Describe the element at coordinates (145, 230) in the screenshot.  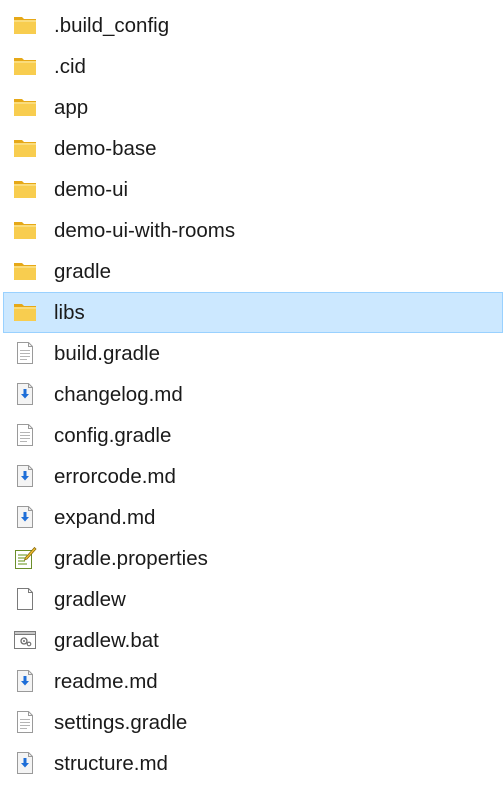
I see `item-name: demo-ui-with-rooms` at that location.